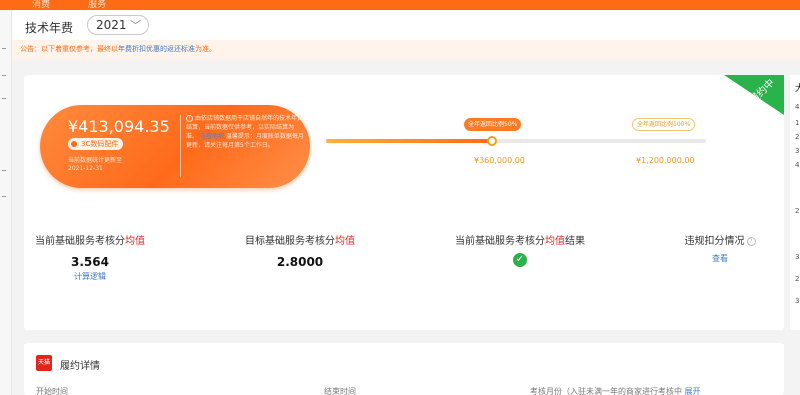 The image size is (800, 395). I want to click on left-sidebar-edge, so click(6, 202).